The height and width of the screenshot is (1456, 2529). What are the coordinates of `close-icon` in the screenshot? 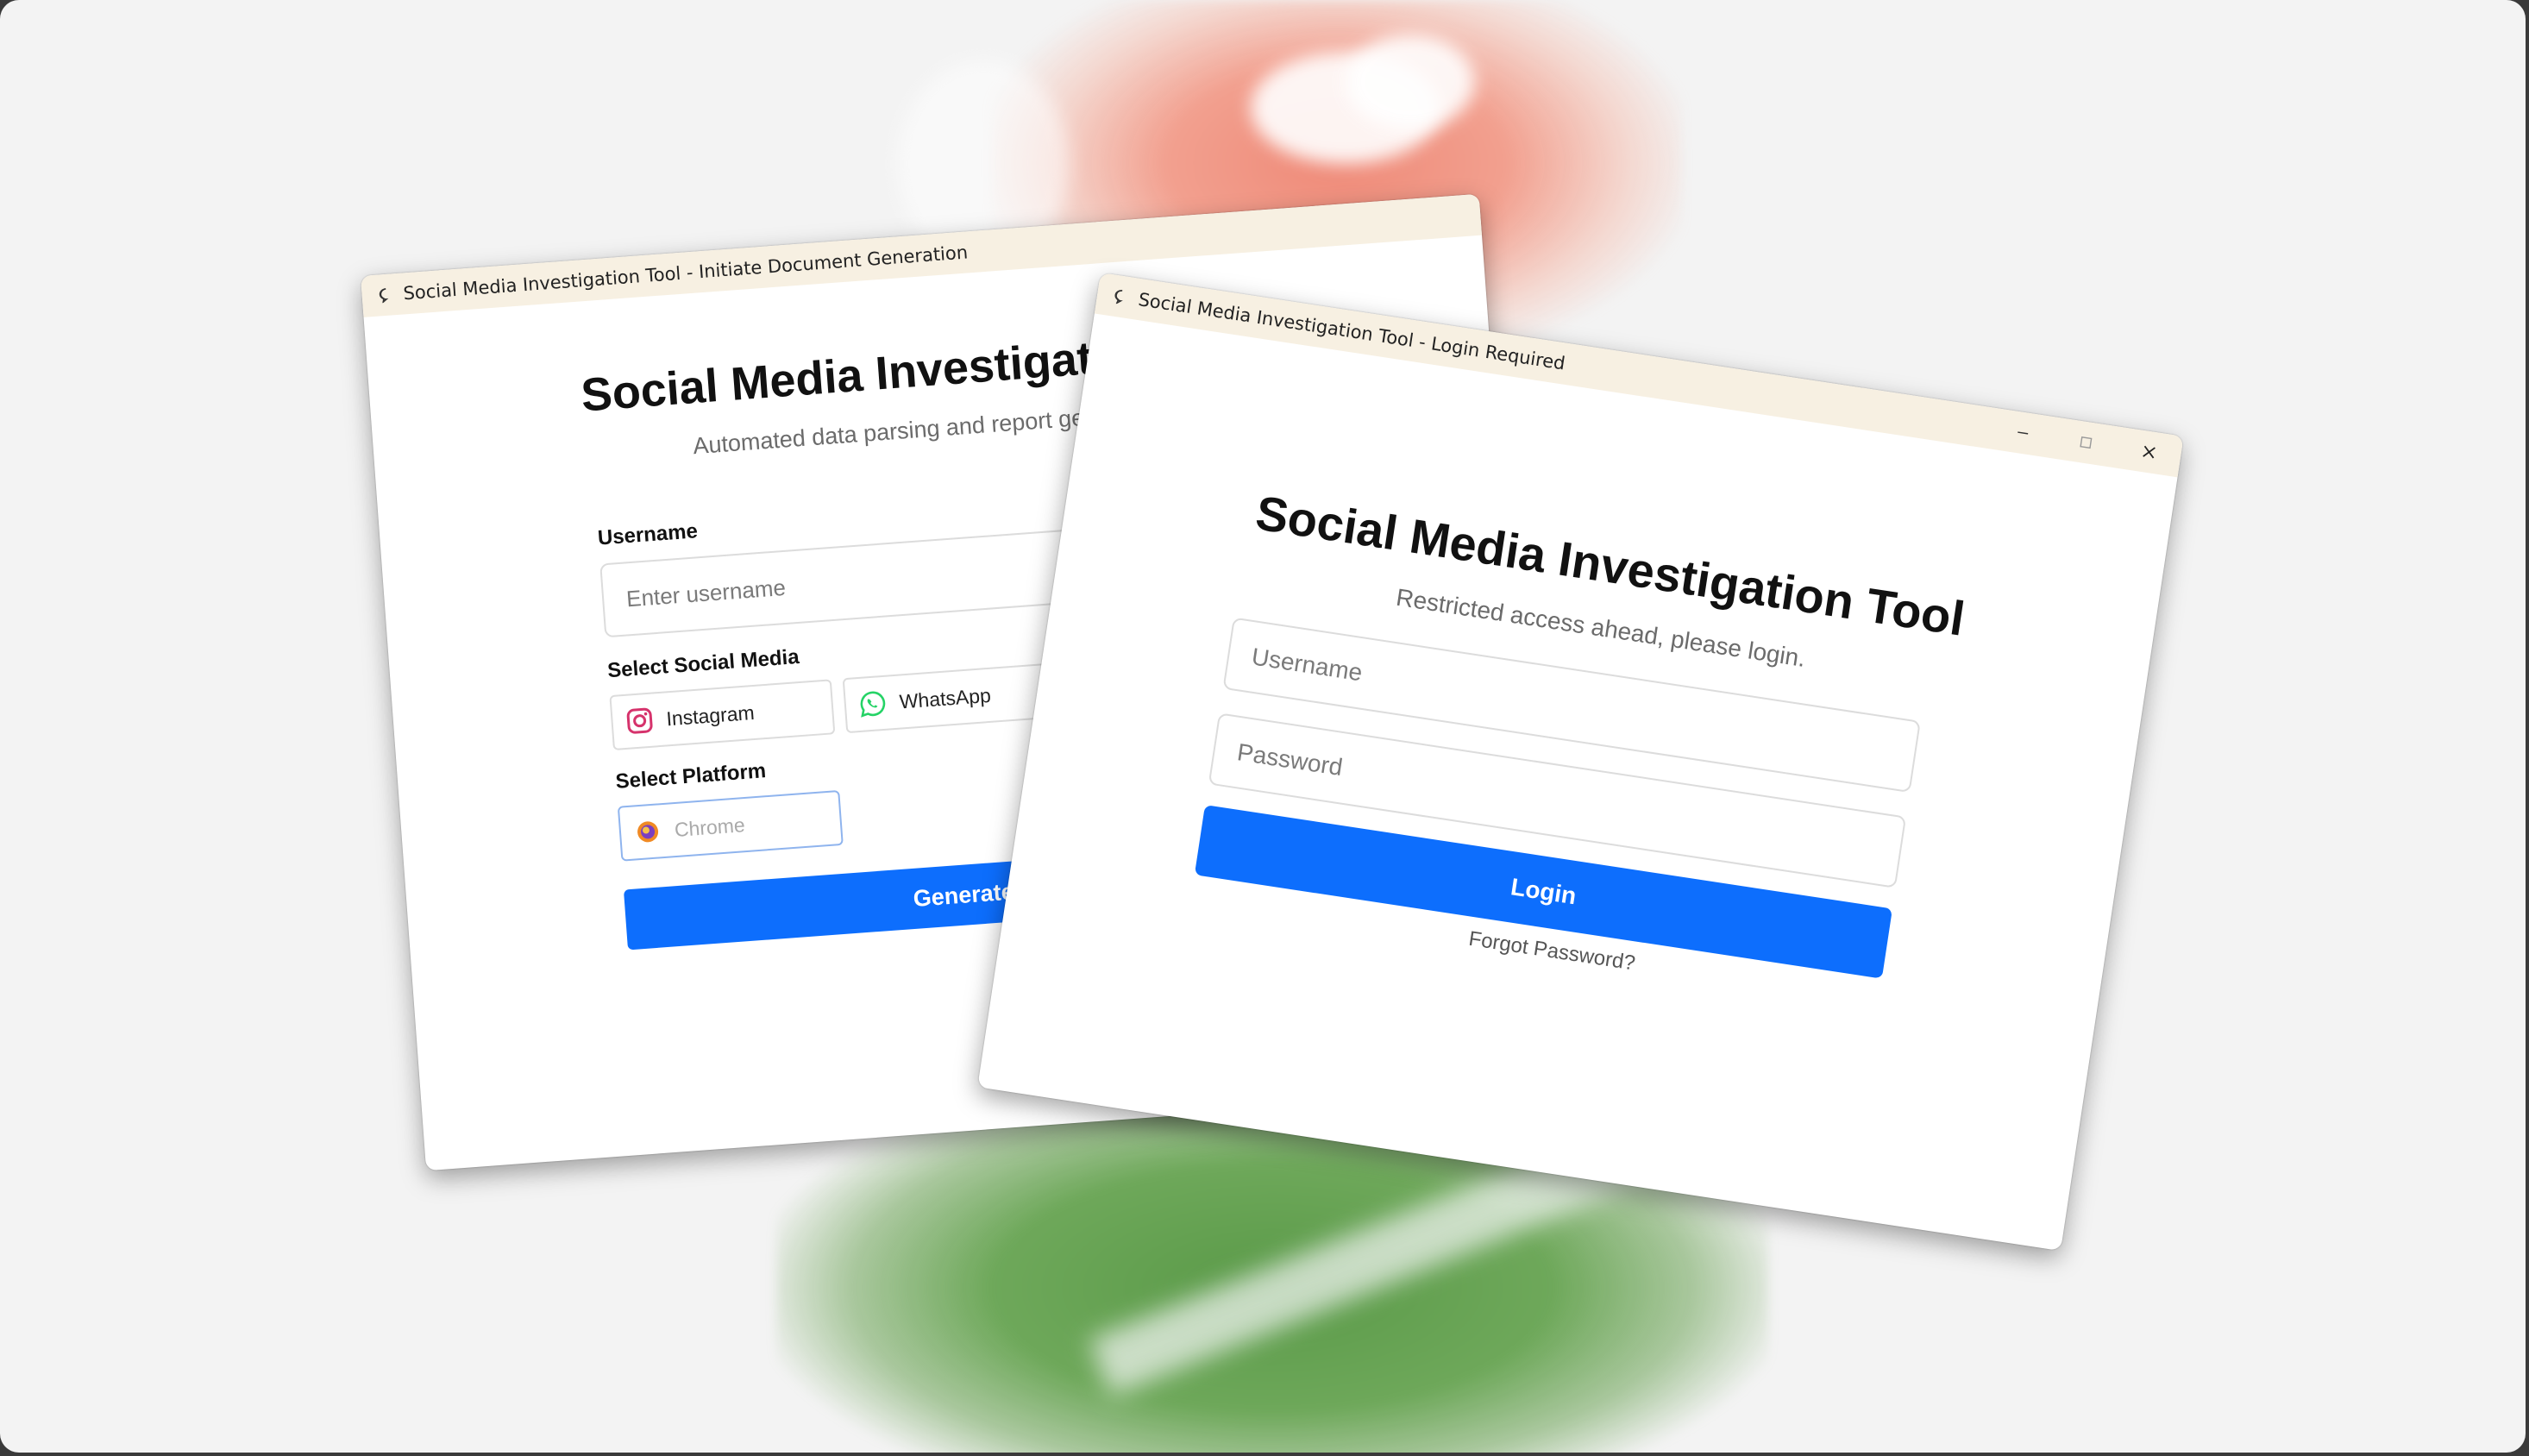 It's located at (2149, 452).